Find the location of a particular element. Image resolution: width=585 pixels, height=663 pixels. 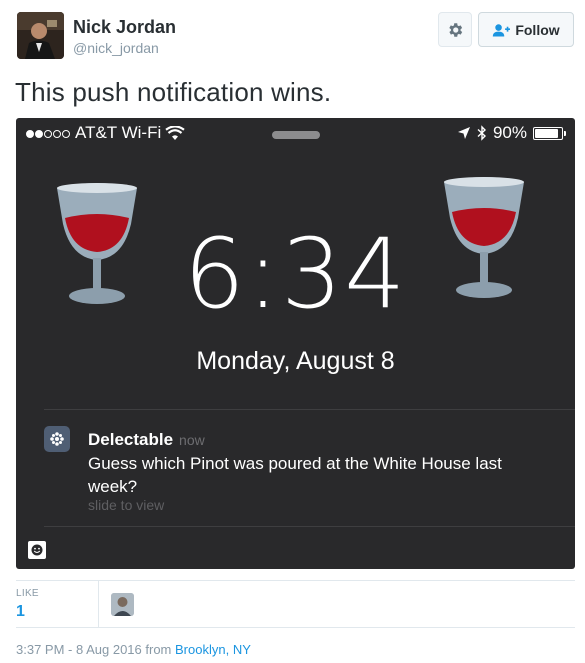

tweet-metadata: 3:37 PM - 8 Aug 2016 from Brooklyn, NY is located at coordinates (133, 649).